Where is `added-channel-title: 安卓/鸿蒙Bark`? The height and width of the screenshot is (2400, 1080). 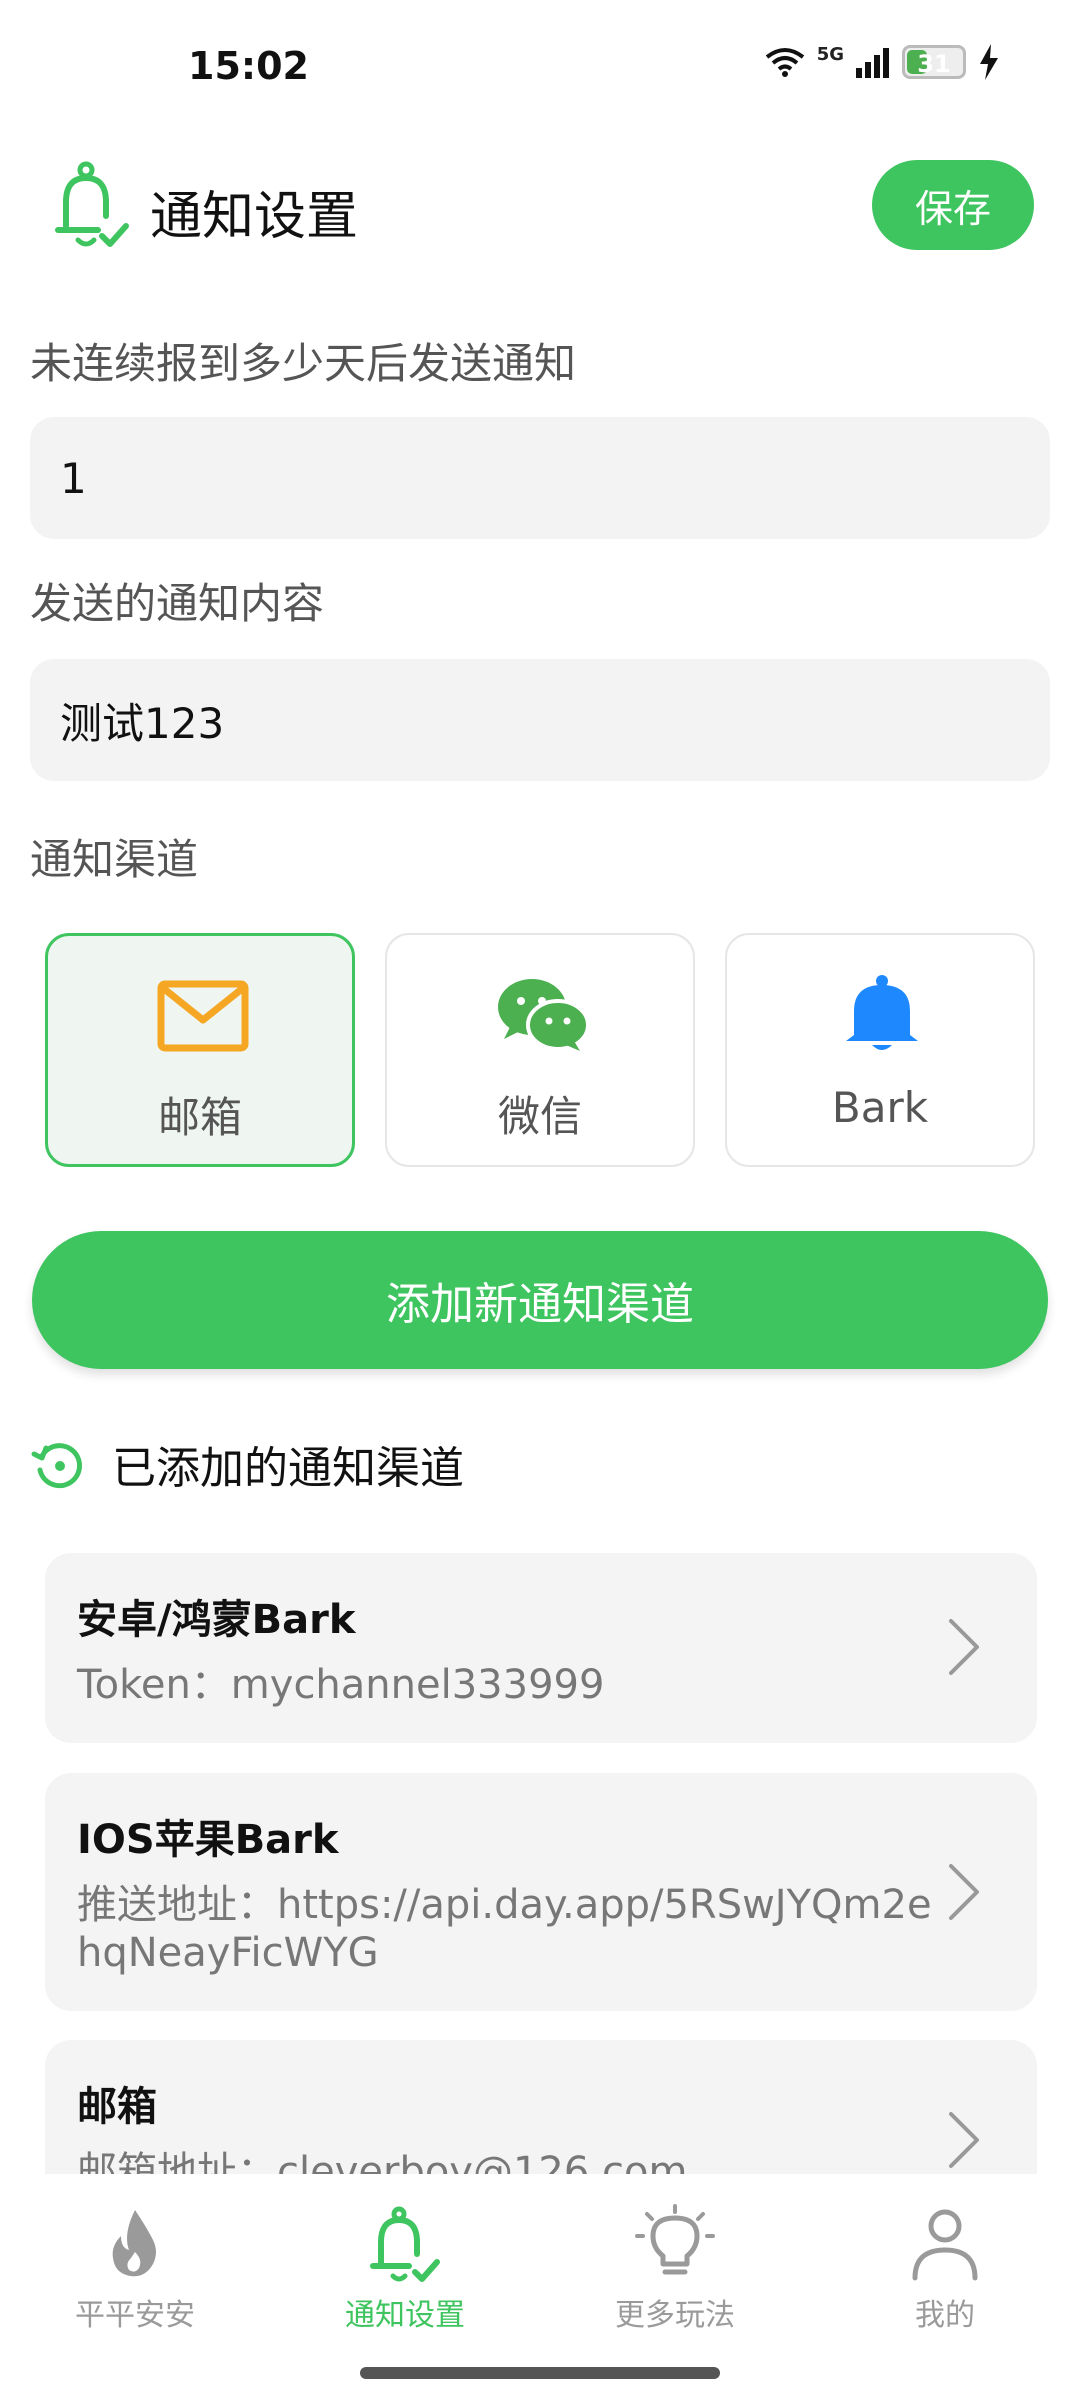 added-channel-title: 安卓/鸿蒙Bark is located at coordinates (216, 1620).